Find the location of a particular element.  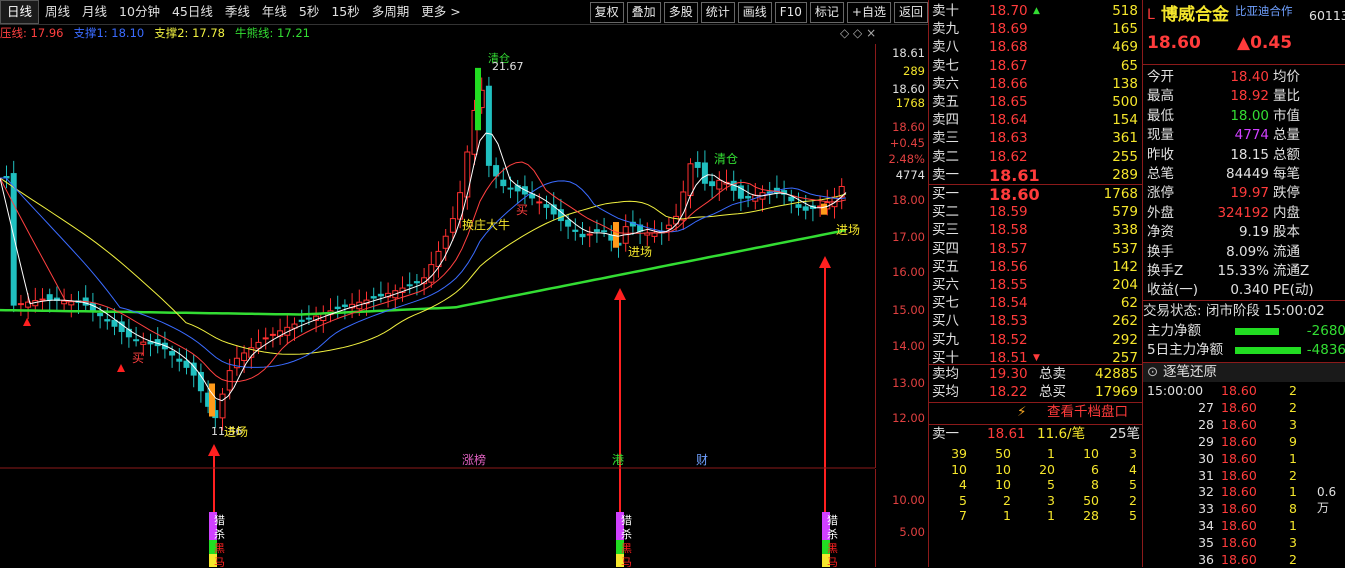

tab-more: 更多 > is located at coordinates (440, 12).